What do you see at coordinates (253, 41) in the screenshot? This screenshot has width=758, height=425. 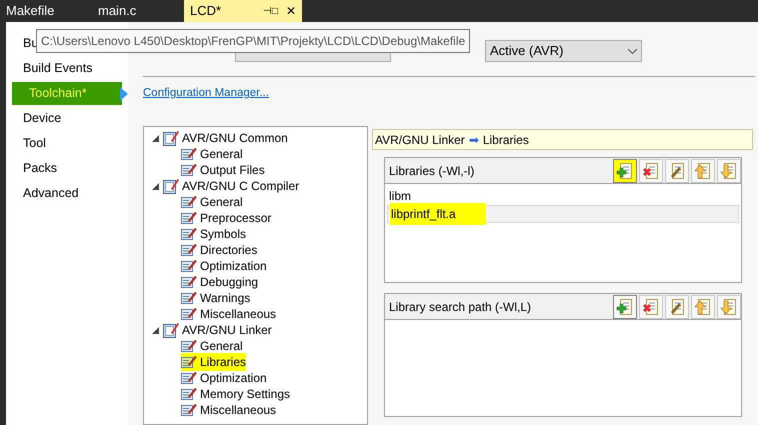 I see `path-tooltip: C:\Users\Lenovo L450\Desktop\FrenGP\MIT\Projekty\LCD\LCD\Debug\Makefile` at bounding box center [253, 41].